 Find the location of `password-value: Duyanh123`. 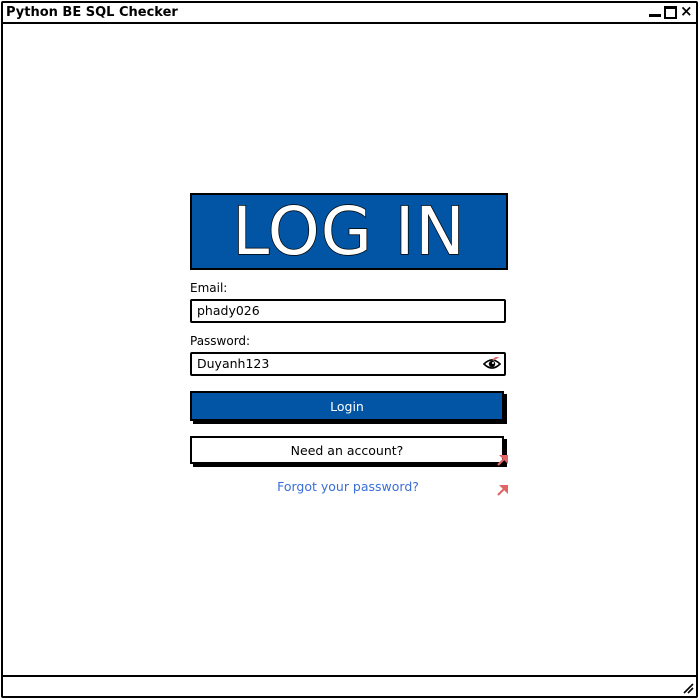

password-value: Duyanh123 is located at coordinates (233, 363).